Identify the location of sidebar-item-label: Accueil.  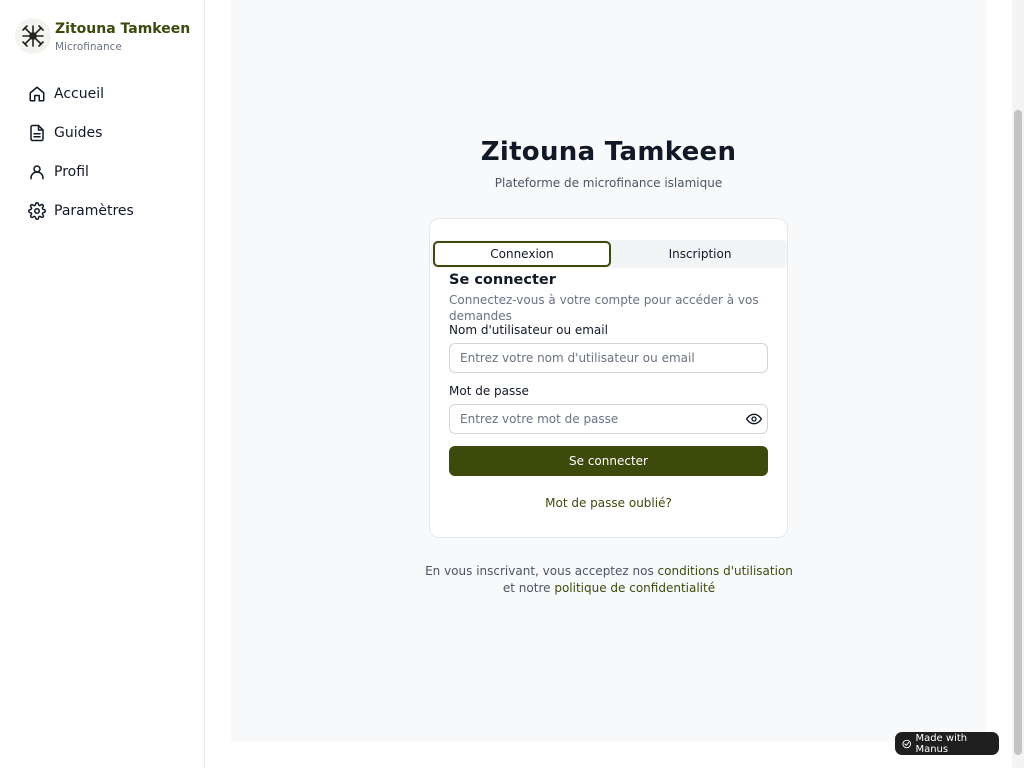
(79, 94).